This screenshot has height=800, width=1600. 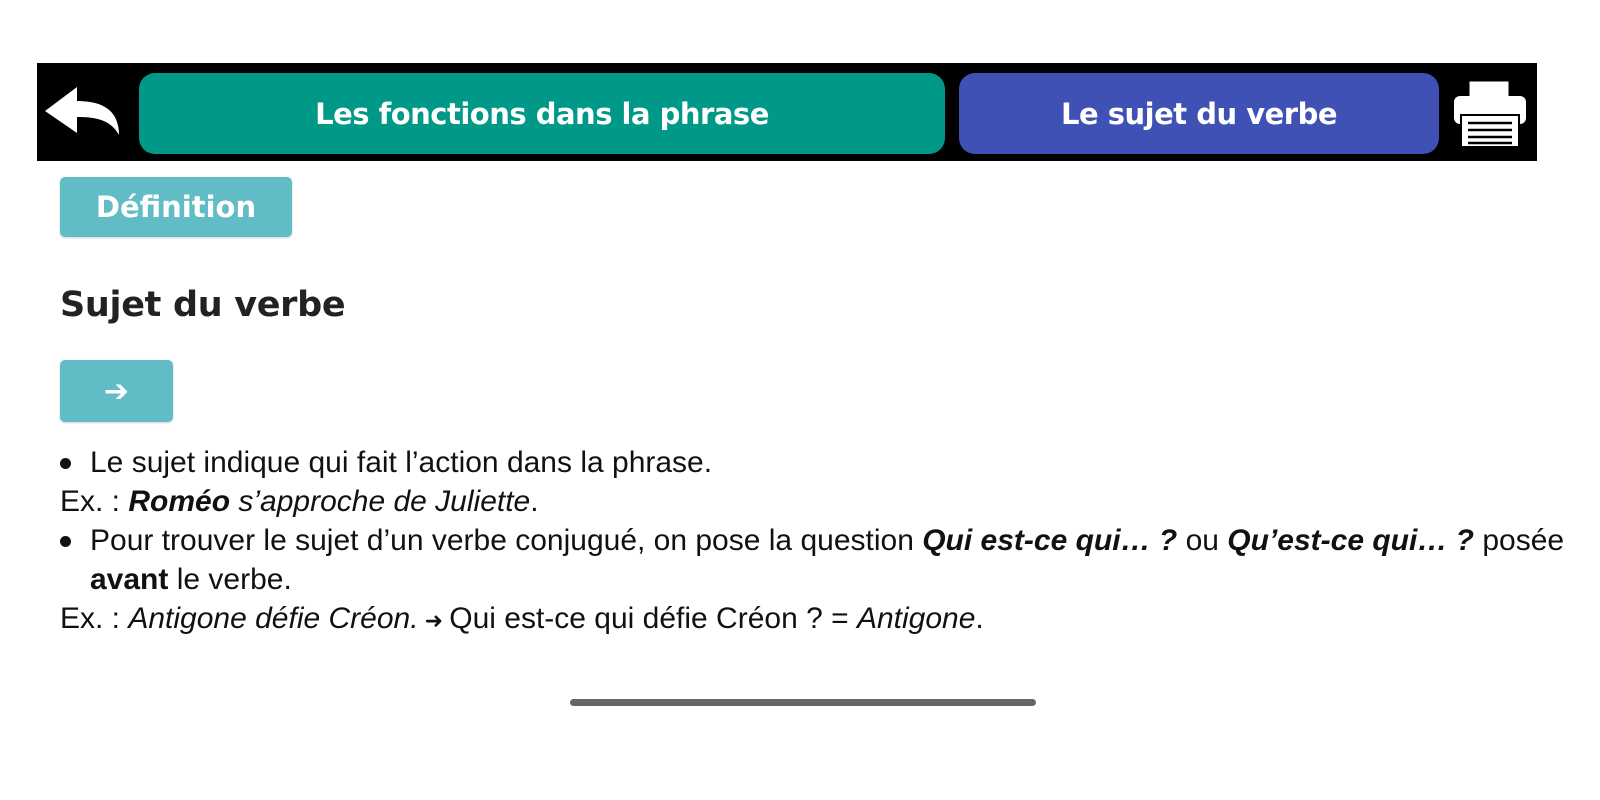 I want to click on right-arrow-icon: ➔, so click(x=116, y=391).